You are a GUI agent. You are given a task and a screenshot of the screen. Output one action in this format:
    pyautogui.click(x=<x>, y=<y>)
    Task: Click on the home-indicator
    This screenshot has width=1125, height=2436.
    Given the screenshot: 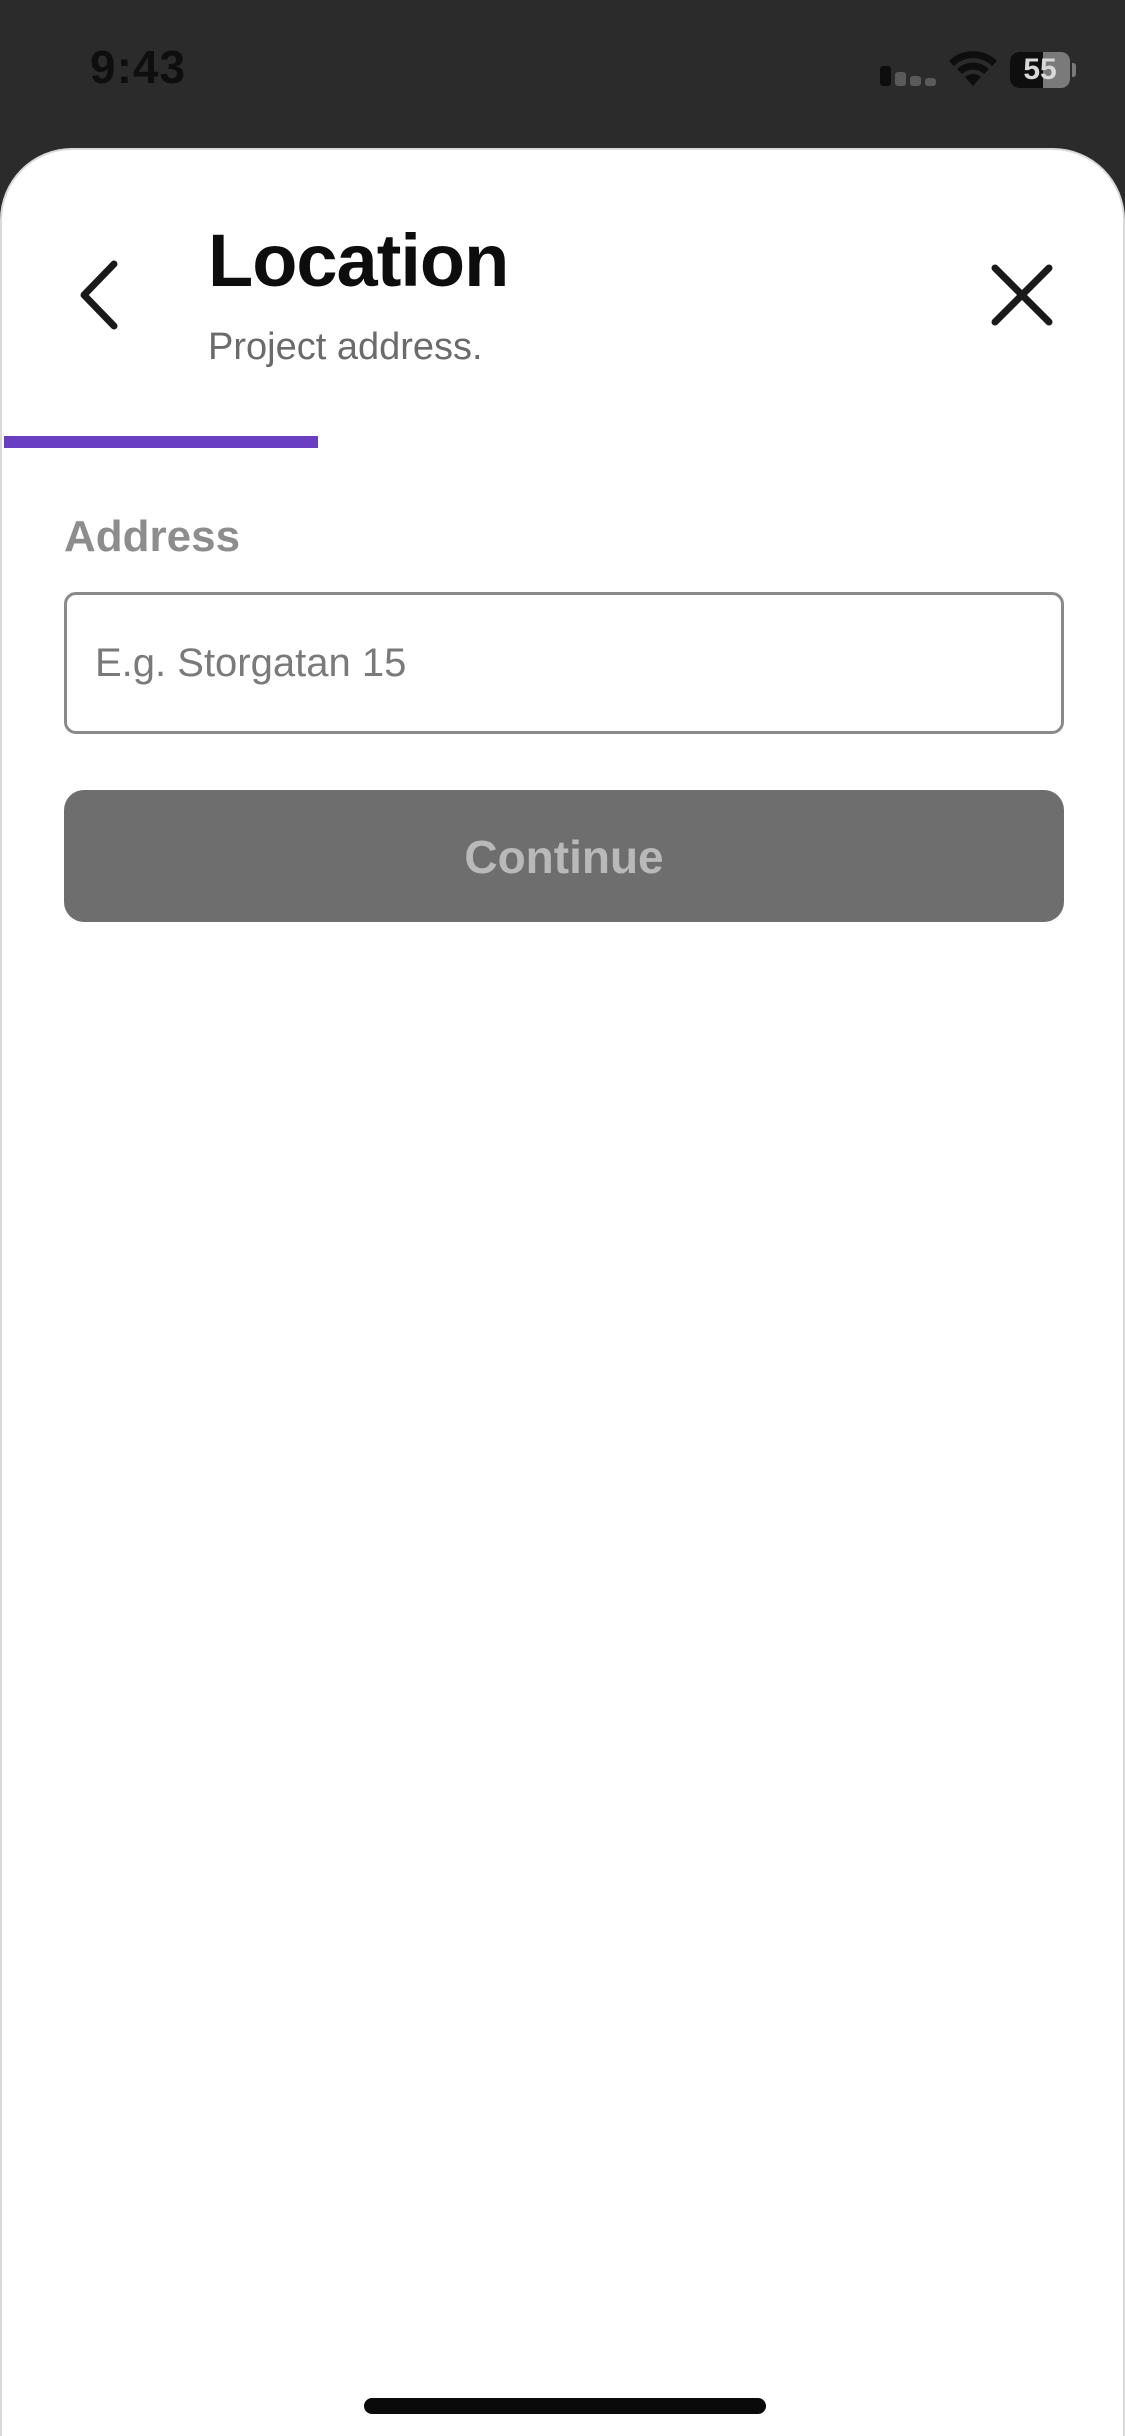 What is the action you would take?
    pyautogui.click(x=565, y=2406)
    